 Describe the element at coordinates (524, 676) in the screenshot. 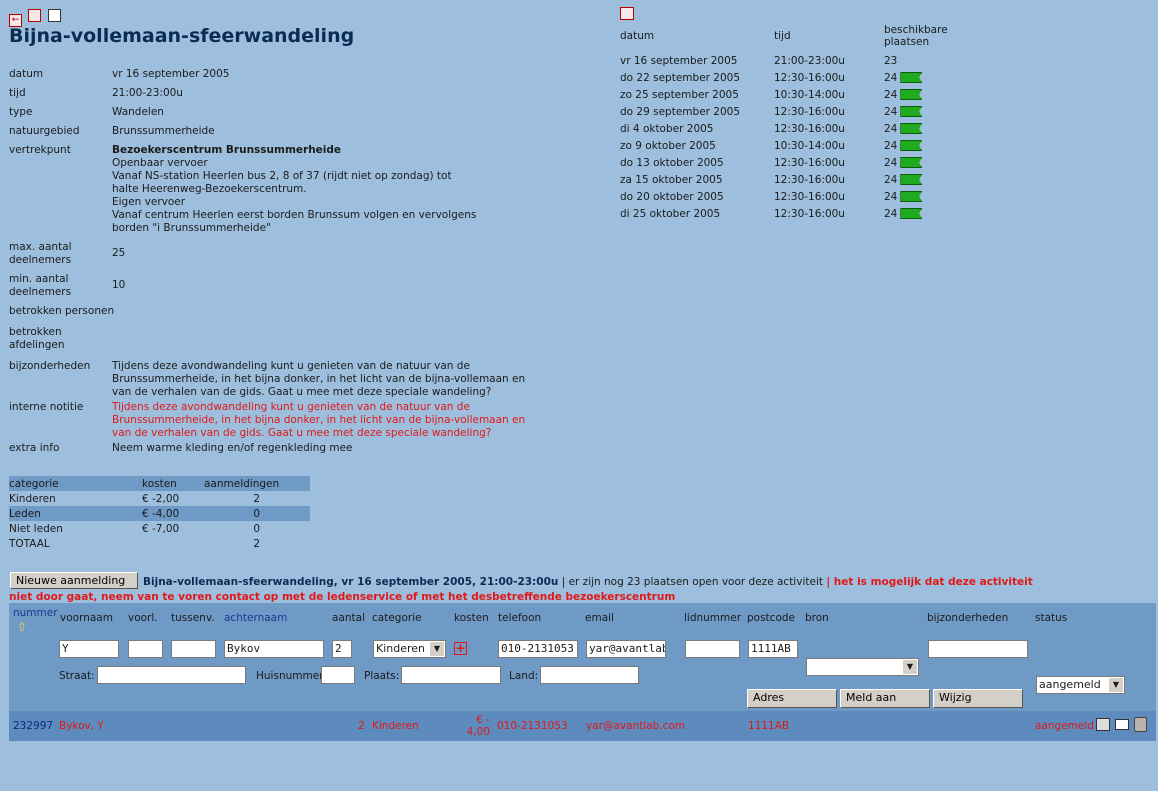

I see `land-label: Land:` at that location.